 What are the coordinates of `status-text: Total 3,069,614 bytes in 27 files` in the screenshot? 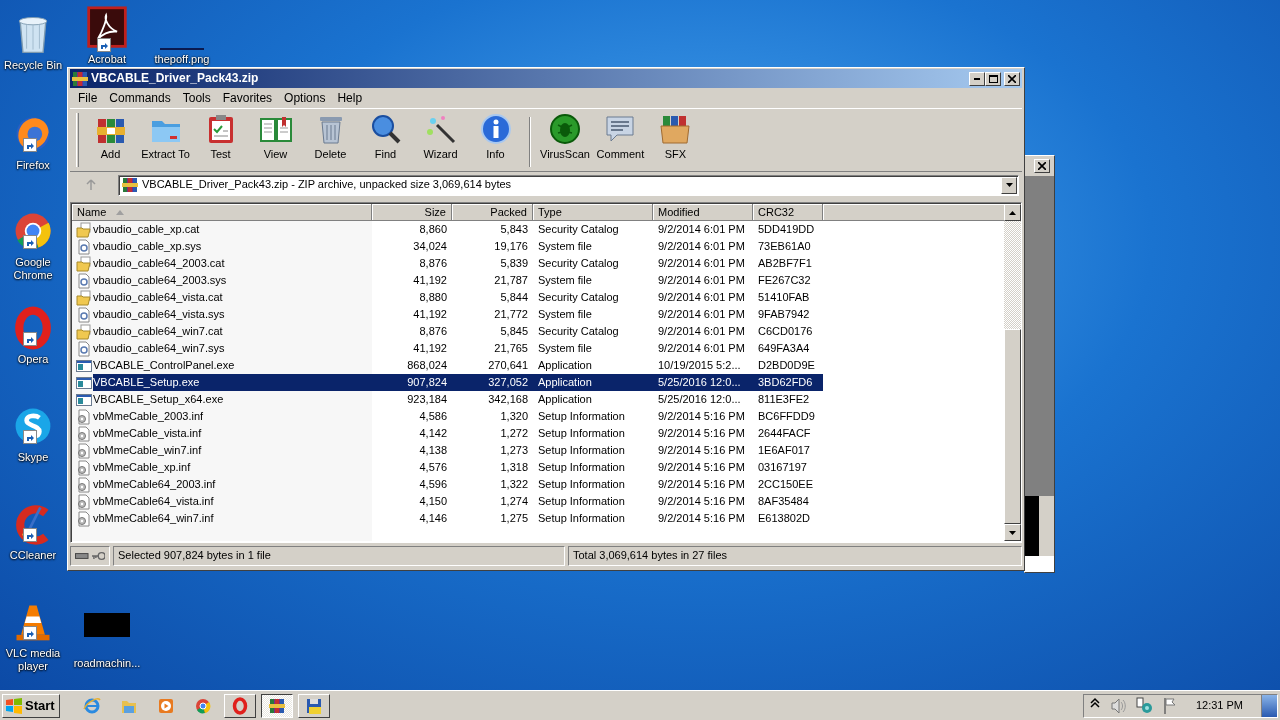 It's located at (650, 556).